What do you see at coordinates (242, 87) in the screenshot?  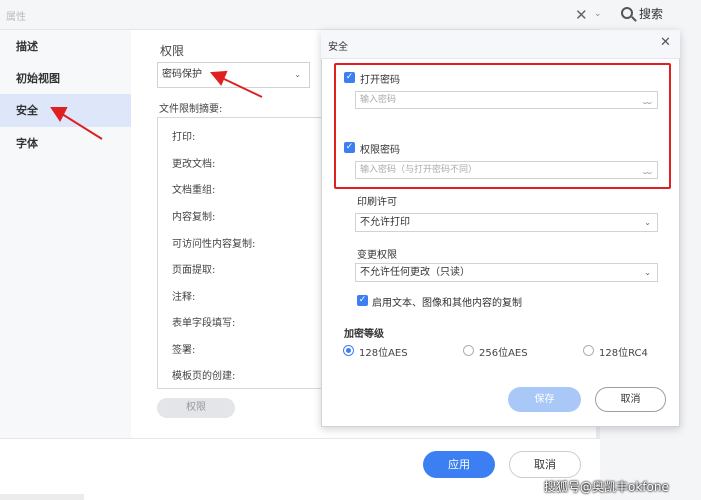 I see `arrow-to-method-select` at bounding box center [242, 87].